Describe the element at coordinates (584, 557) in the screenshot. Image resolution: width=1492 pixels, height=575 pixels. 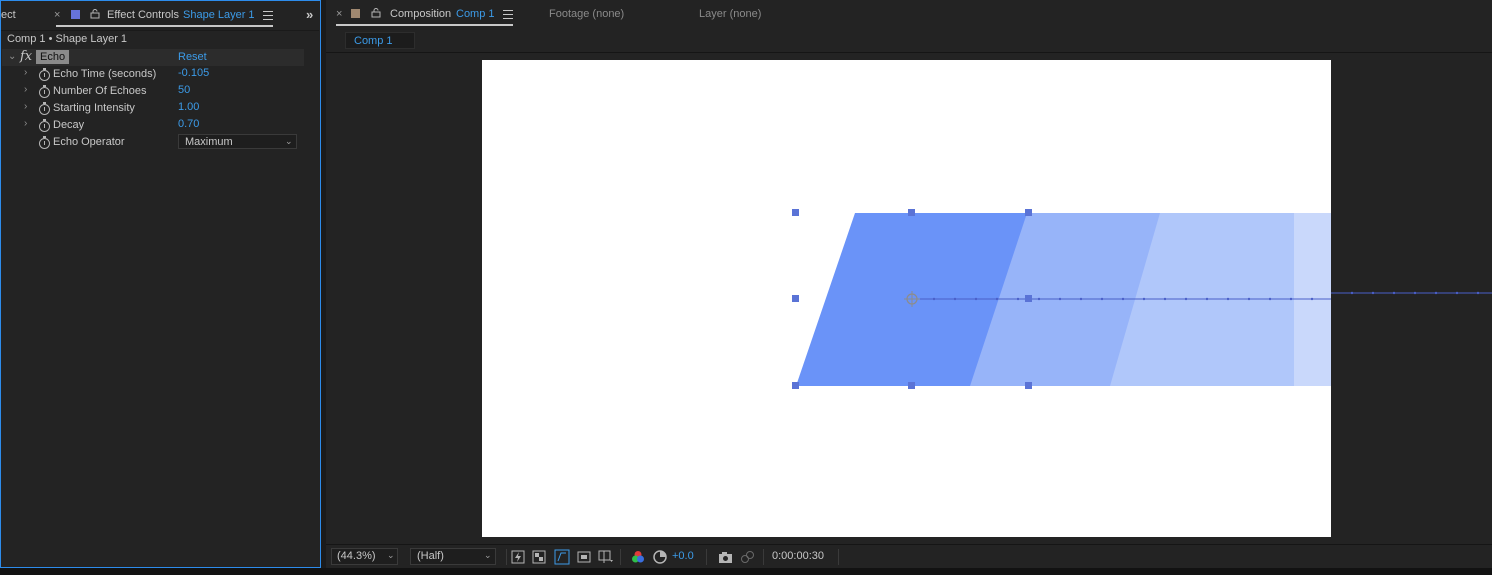
I see `region-of-interest-icon` at that location.